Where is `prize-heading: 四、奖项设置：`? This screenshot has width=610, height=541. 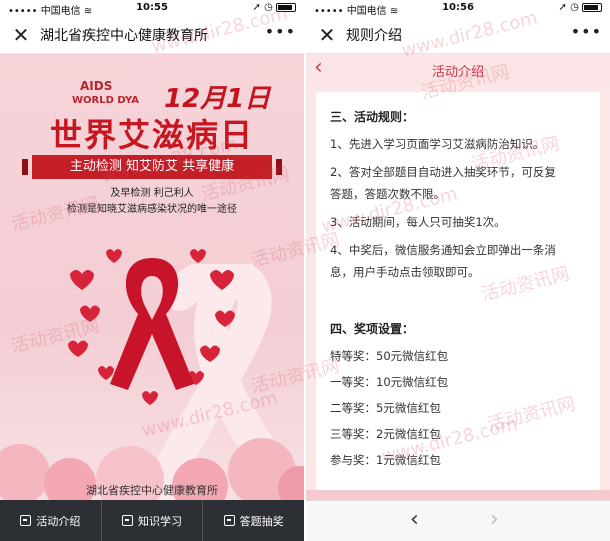 prize-heading: 四、奖项设置： is located at coordinates (372, 329).